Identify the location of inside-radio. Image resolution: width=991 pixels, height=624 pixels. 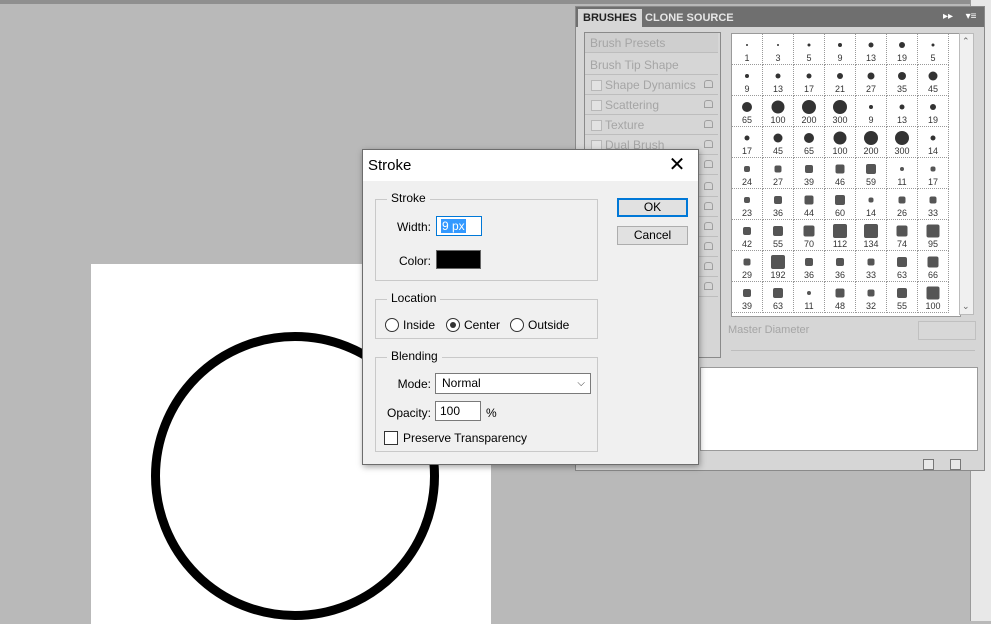
(392, 325).